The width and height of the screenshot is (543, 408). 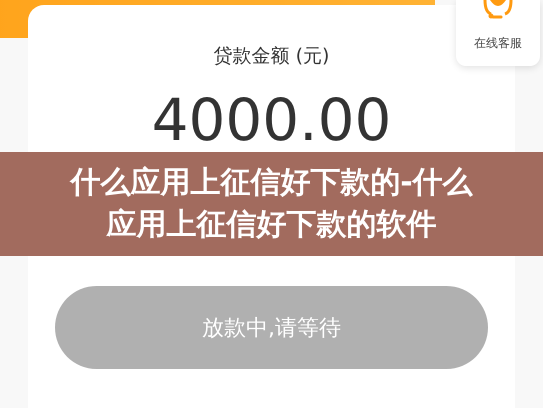 I want to click on loan-amount: 4000.00, so click(x=272, y=120).